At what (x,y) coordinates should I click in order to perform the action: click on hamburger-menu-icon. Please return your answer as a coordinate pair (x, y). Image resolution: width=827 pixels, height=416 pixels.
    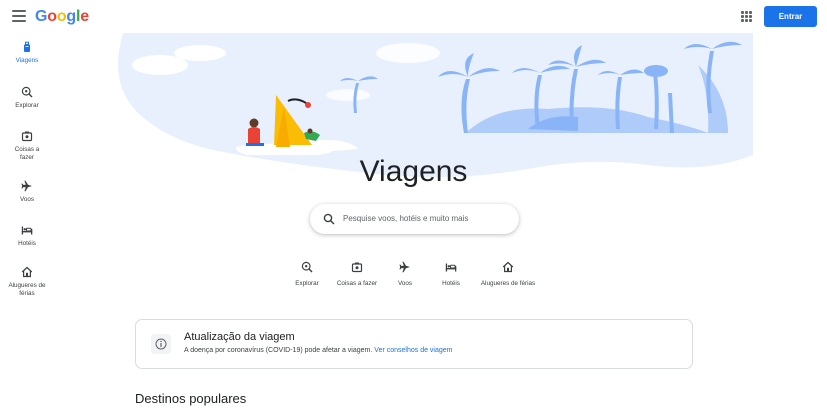
    Looking at the image, I should click on (19, 16).